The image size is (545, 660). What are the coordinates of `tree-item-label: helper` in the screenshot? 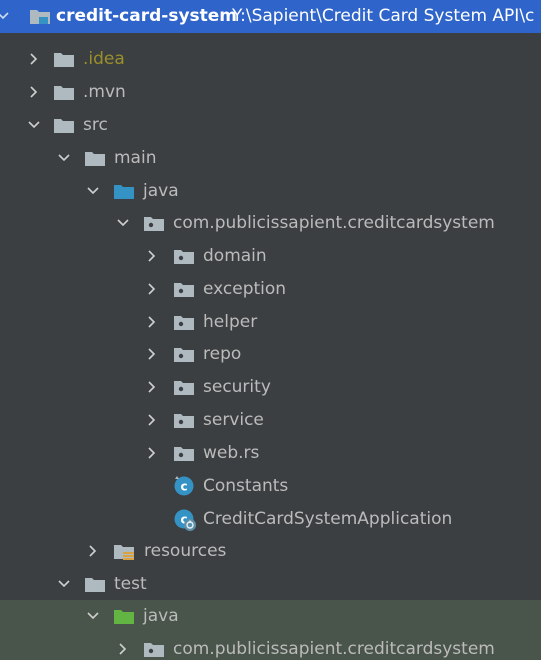 It's located at (230, 322).